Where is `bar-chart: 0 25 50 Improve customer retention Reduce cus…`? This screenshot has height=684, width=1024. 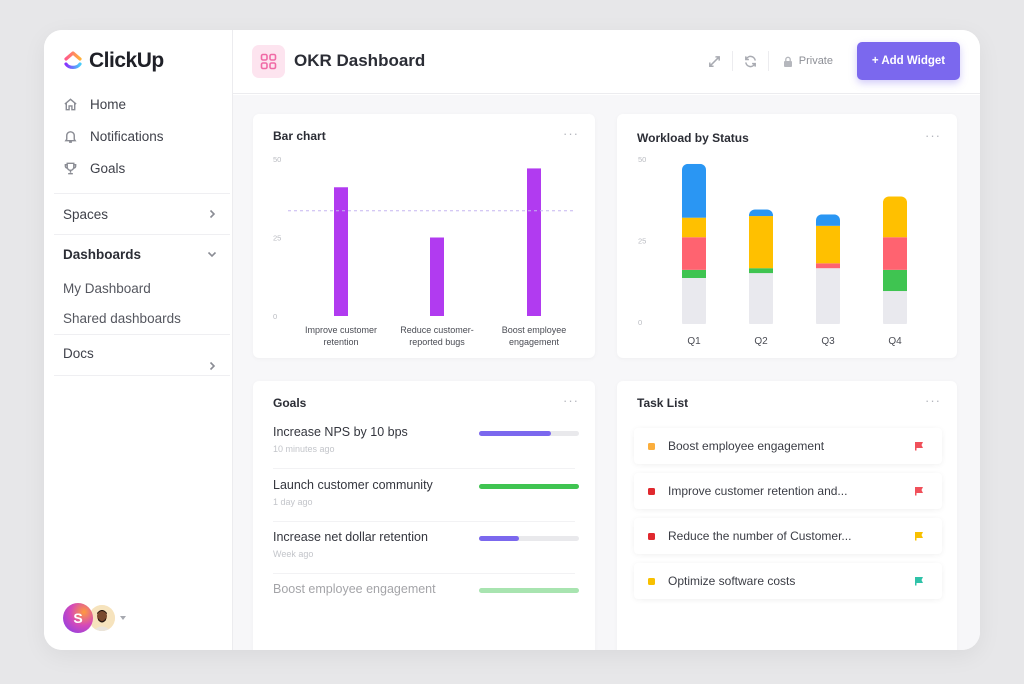
bar-chart: 0 25 50 Improve customer retention Reduce cus… is located at coordinates (424, 251).